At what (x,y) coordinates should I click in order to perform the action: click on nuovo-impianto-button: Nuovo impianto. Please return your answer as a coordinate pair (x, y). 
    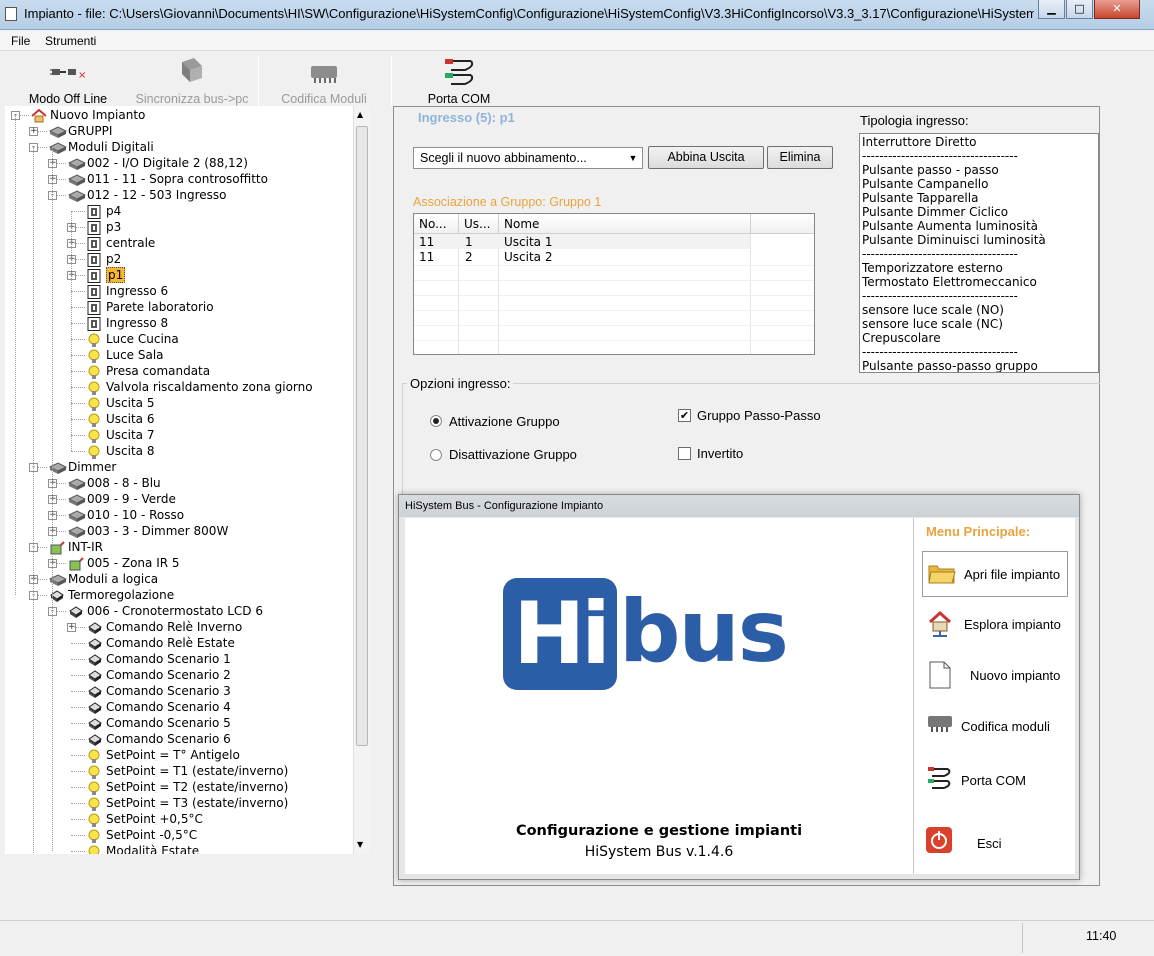
    Looking at the image, I should click on (995, 676).